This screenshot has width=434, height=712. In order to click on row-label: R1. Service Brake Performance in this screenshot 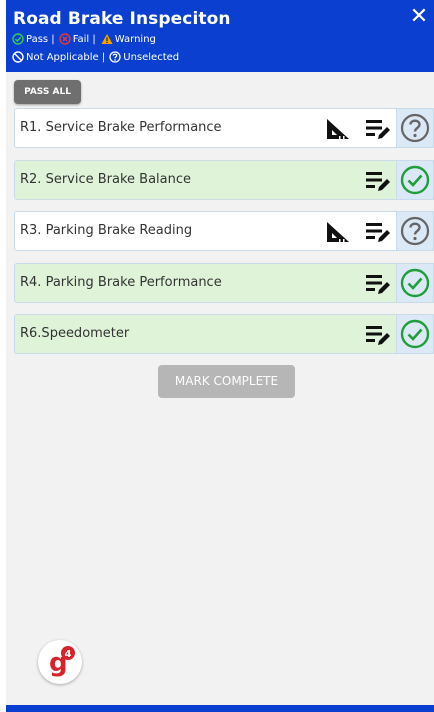, I will do `click(121, 127)`.